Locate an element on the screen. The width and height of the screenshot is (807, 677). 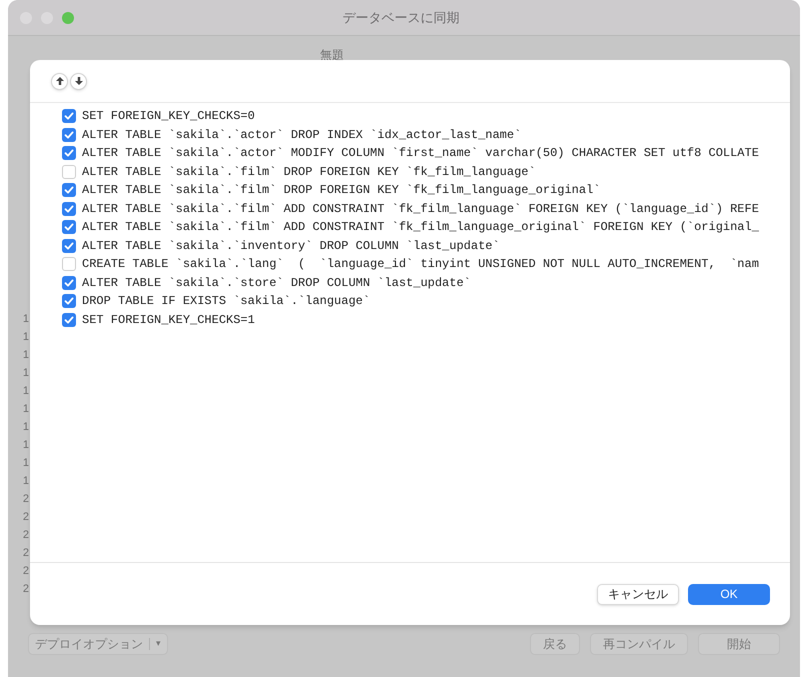
sql-statement: ALTER TABLE `sakila`.`actor` MODIFY COLUMN `first_name` varchar(50) CHARACTER SET utf8 COLLATE is located at coordinates (420, 153).